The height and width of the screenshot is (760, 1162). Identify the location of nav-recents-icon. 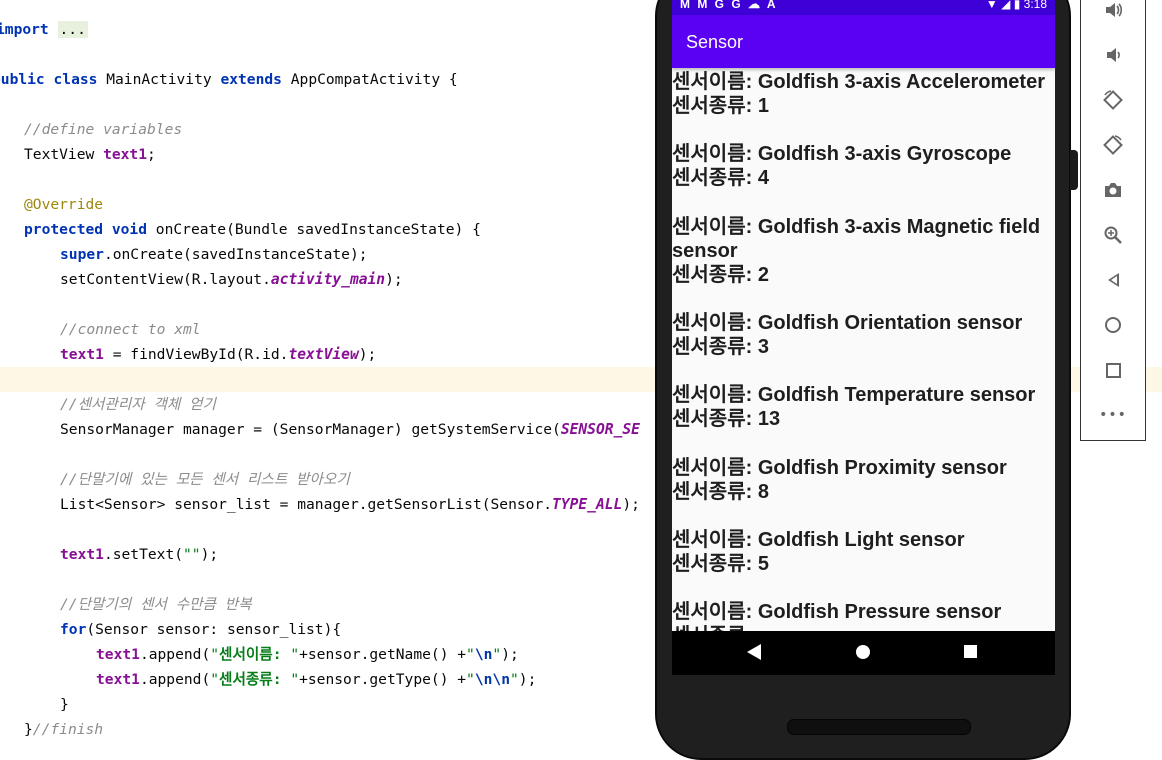
(970, 651).